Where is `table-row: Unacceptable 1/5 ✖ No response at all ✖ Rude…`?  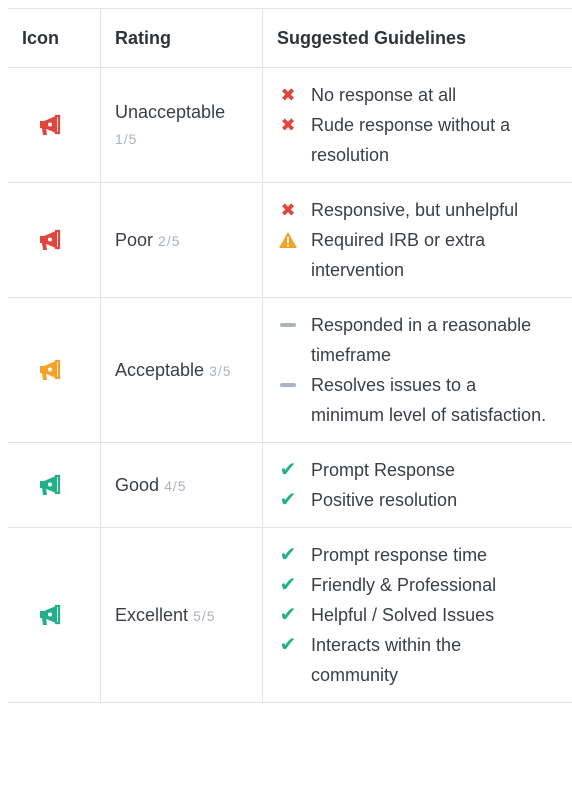
table-row: Unacceptable 1/5 ✖ No response at all ✖ Rude… is located at coordinates (290, 125).